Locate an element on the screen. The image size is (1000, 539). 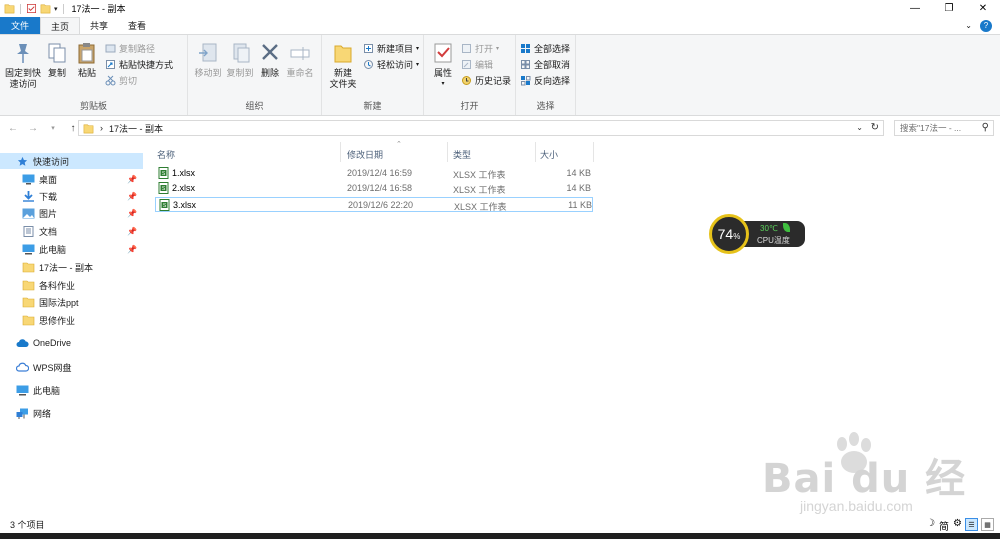
nav-item-label: 此电脑 is located at coordinates (47, 390).